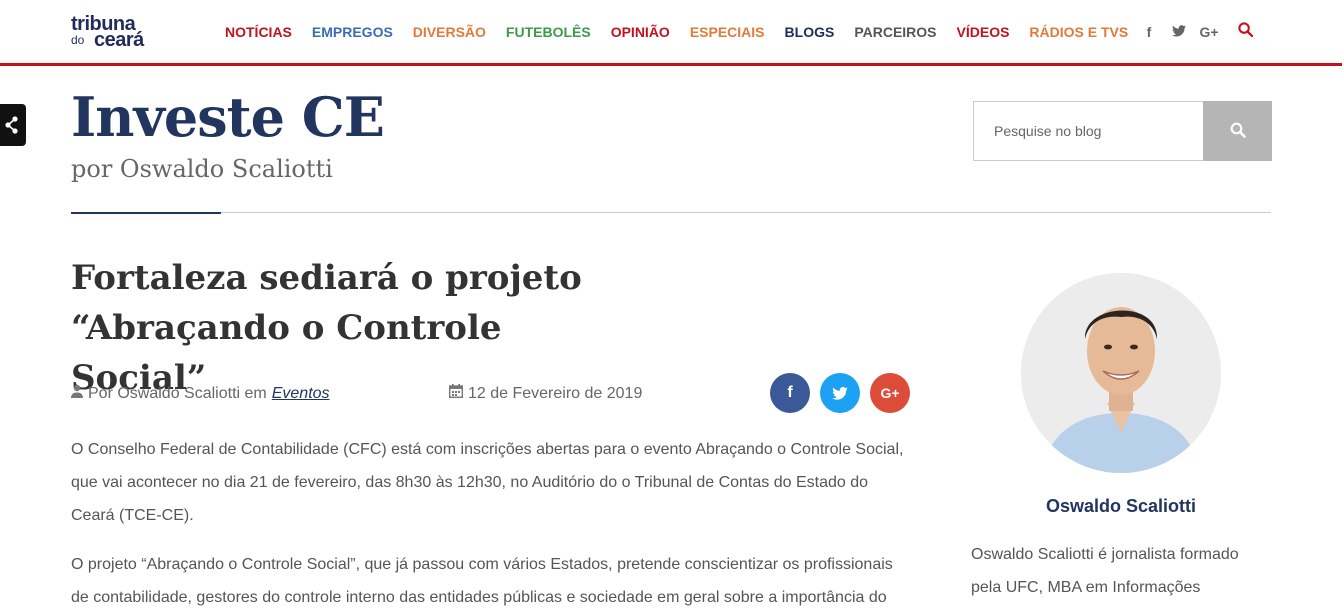  What do you see at coordinates (202, 169) in the screenshot?
I see `blog-subtitle: por Oswaldo Scaliotti` at bounding box center [202, 169].